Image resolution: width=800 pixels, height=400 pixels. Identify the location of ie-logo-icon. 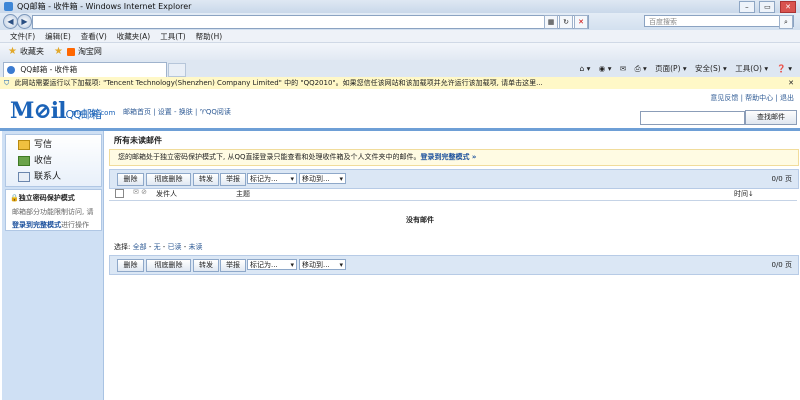
(8, 6).